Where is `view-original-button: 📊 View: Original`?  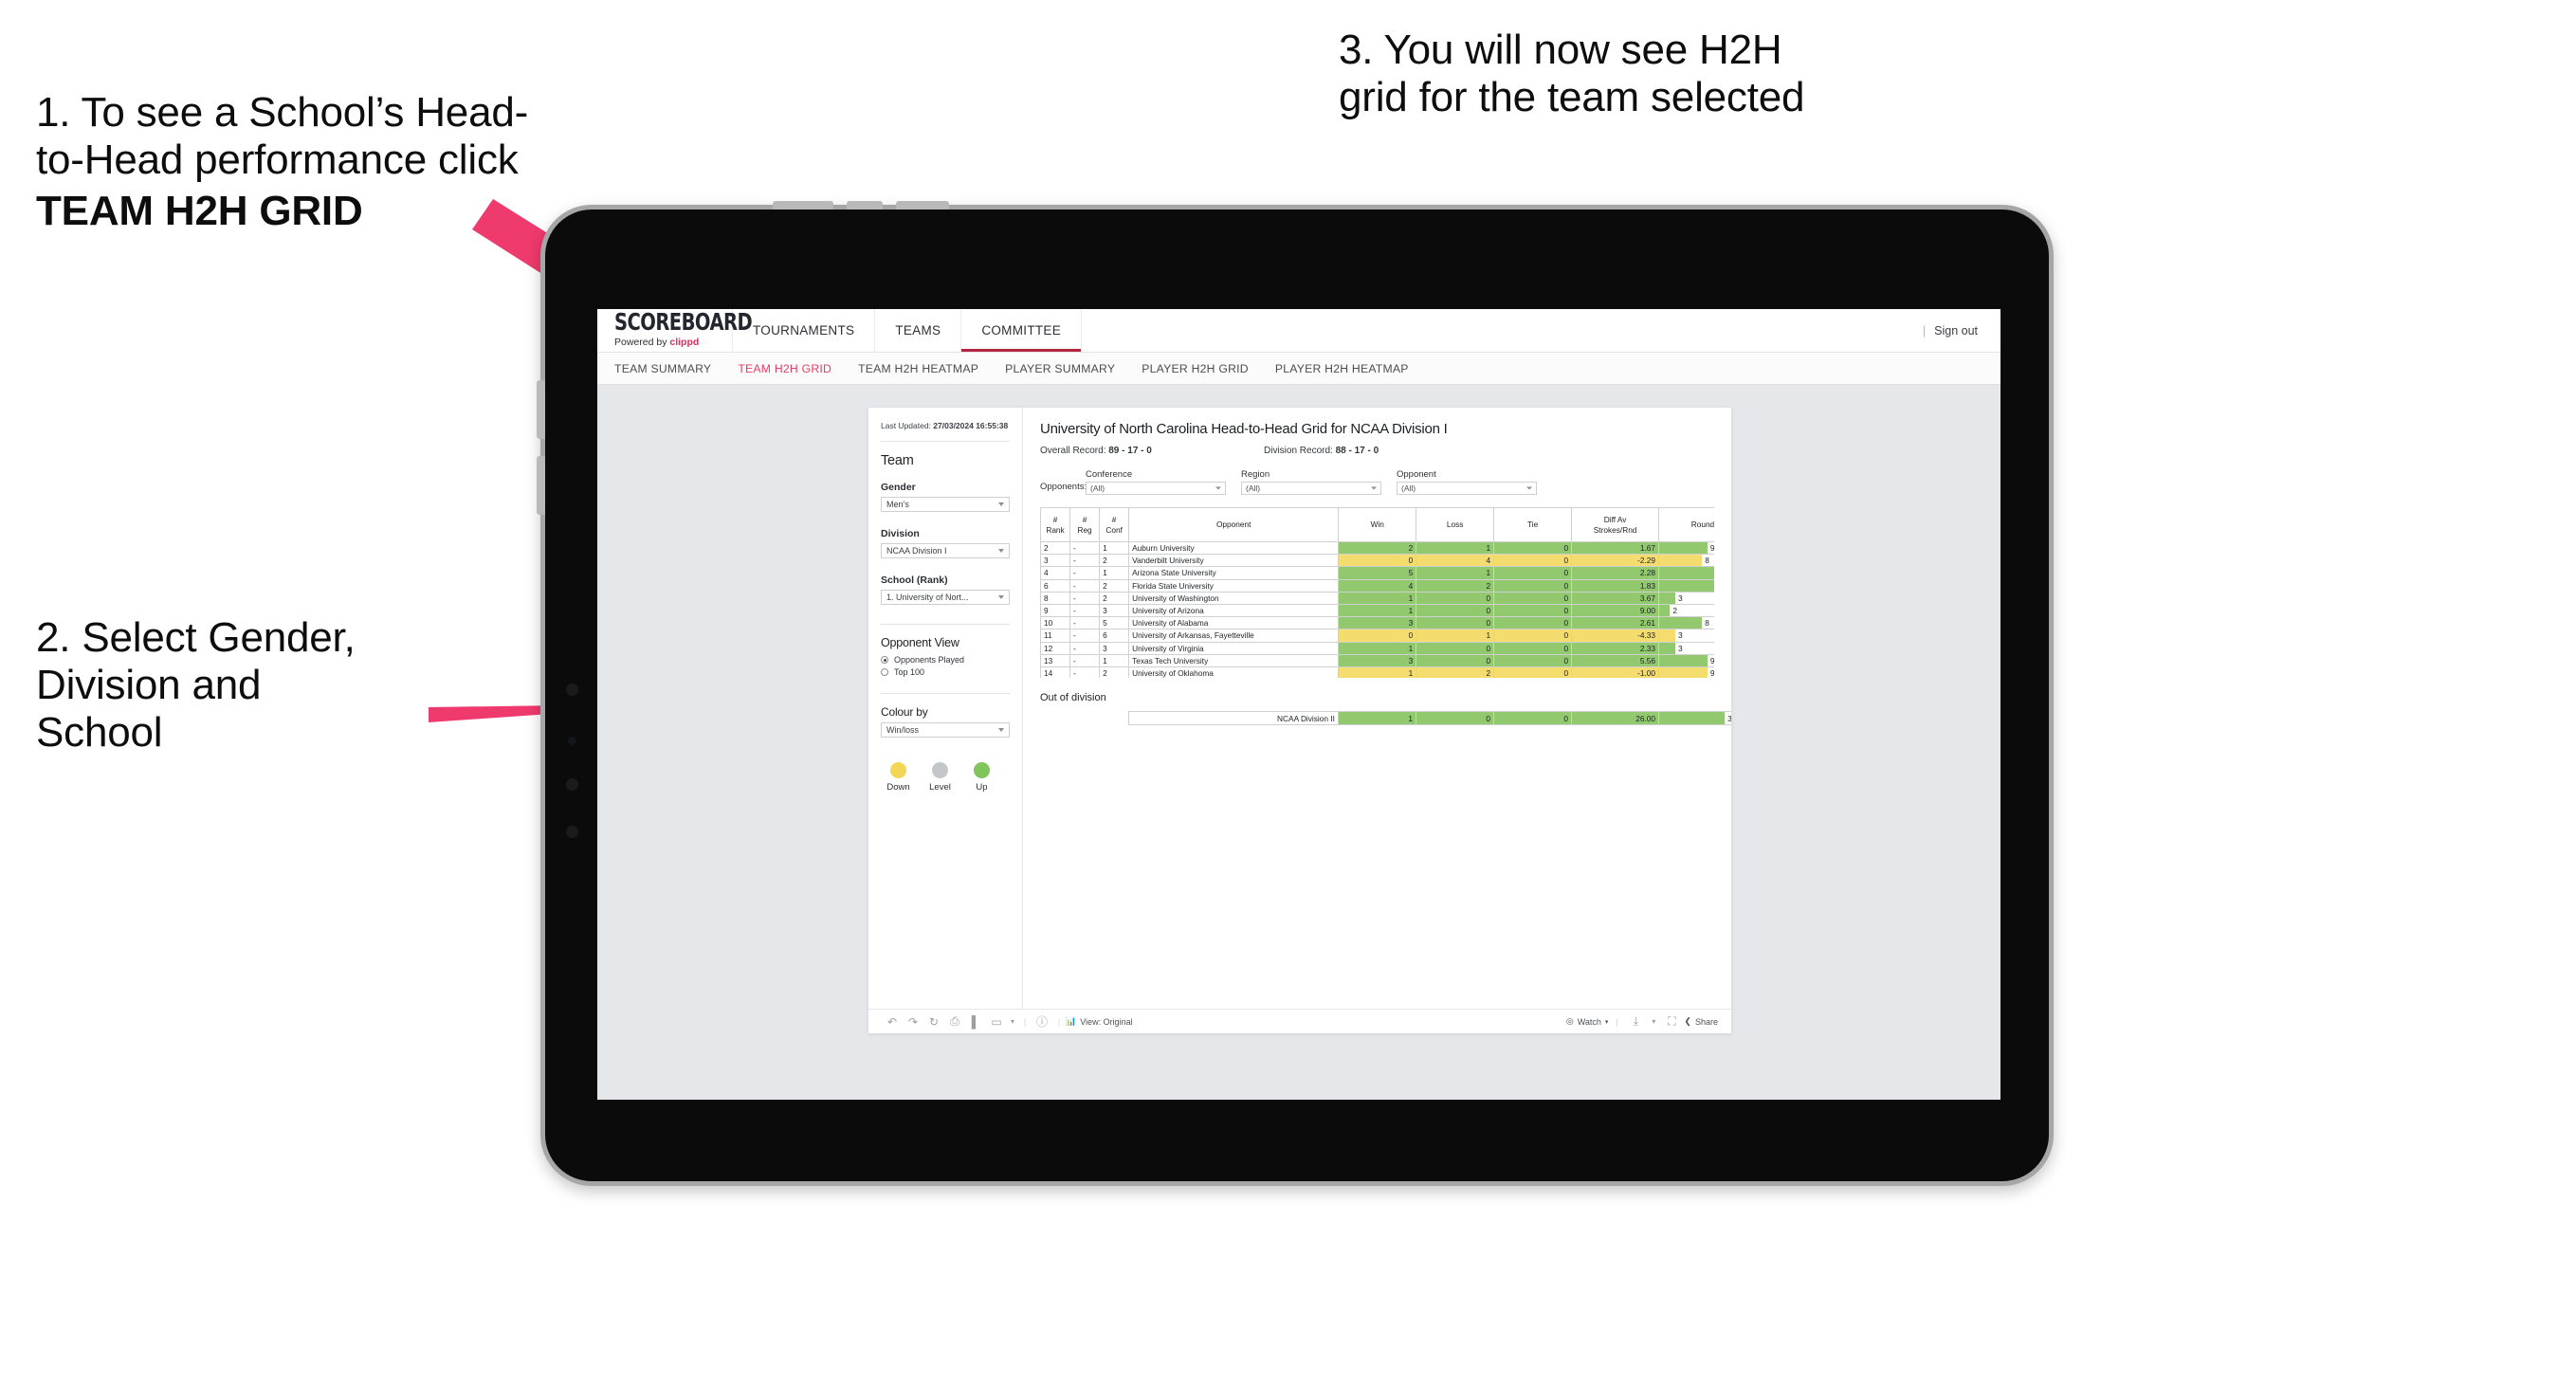
view-original-button: 📊 View: Original is located at coordinates (1099, 1021).